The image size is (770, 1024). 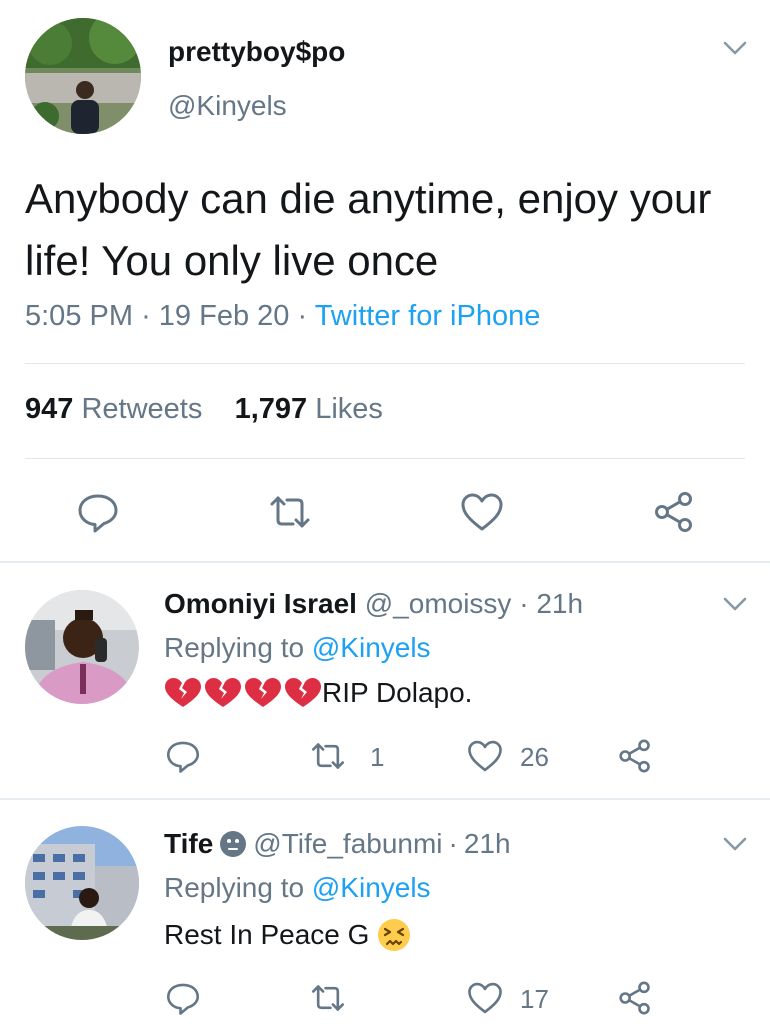 What do you see at coordinates (347, 844) in the screenshot?
I see `reply-author-handle: @Tife_fabunmi` at bounding box center [347, 844].